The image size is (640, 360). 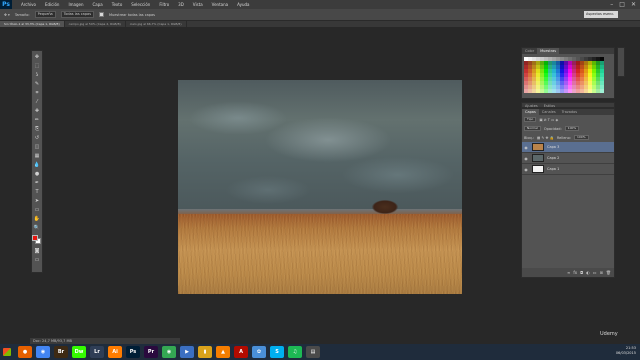 What do you see at coordinates (295, 352) in the screenshot?
I see `spotify-icon: ♫` at bounding box center [295, 352].